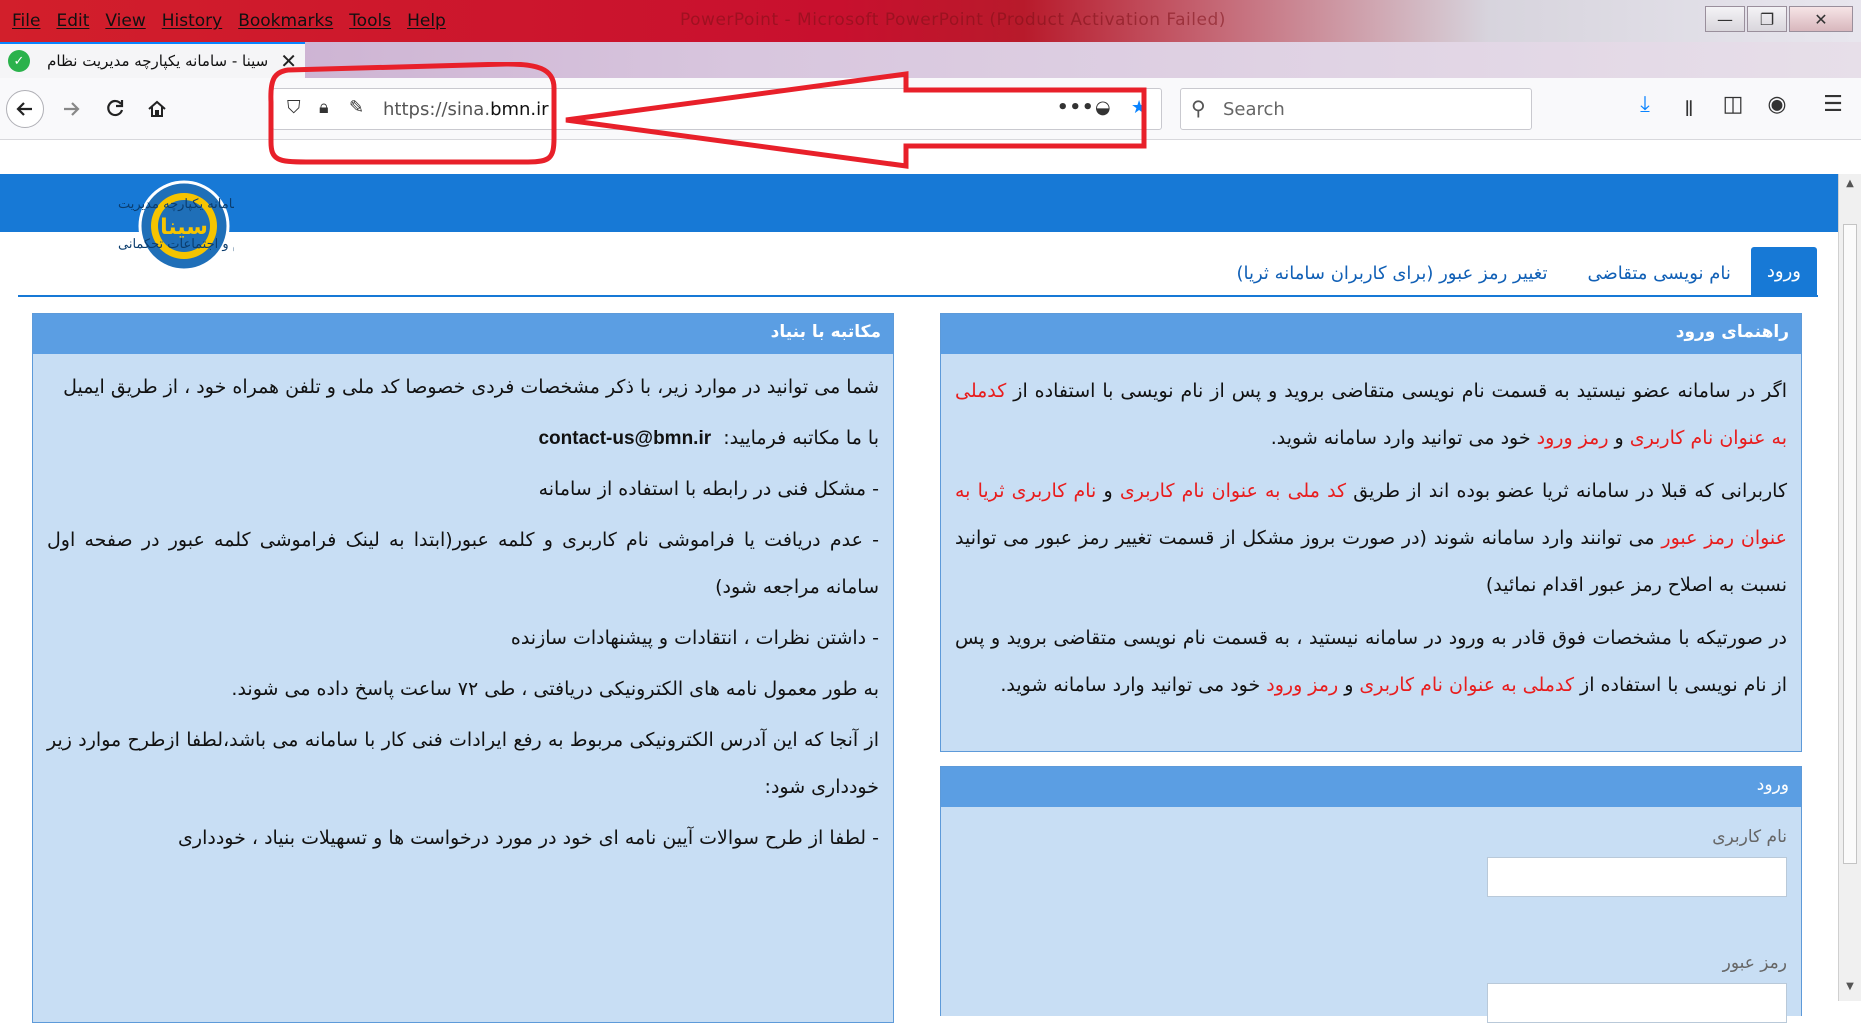 The height and width of the screenshot is (1023, 1861). What do you see at coordinates (1833, 104) in the screenshot?
I see `menu-icon: ☰` at bounding box center [1833, 104].